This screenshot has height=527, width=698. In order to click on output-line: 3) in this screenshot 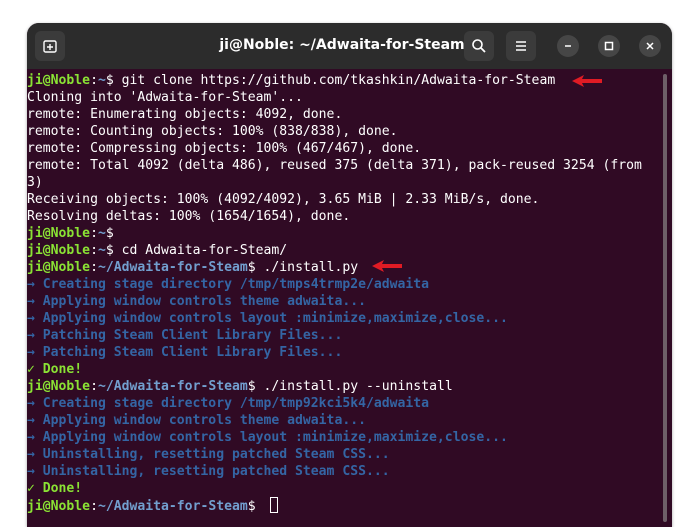, I will do `click(35, 182)`.